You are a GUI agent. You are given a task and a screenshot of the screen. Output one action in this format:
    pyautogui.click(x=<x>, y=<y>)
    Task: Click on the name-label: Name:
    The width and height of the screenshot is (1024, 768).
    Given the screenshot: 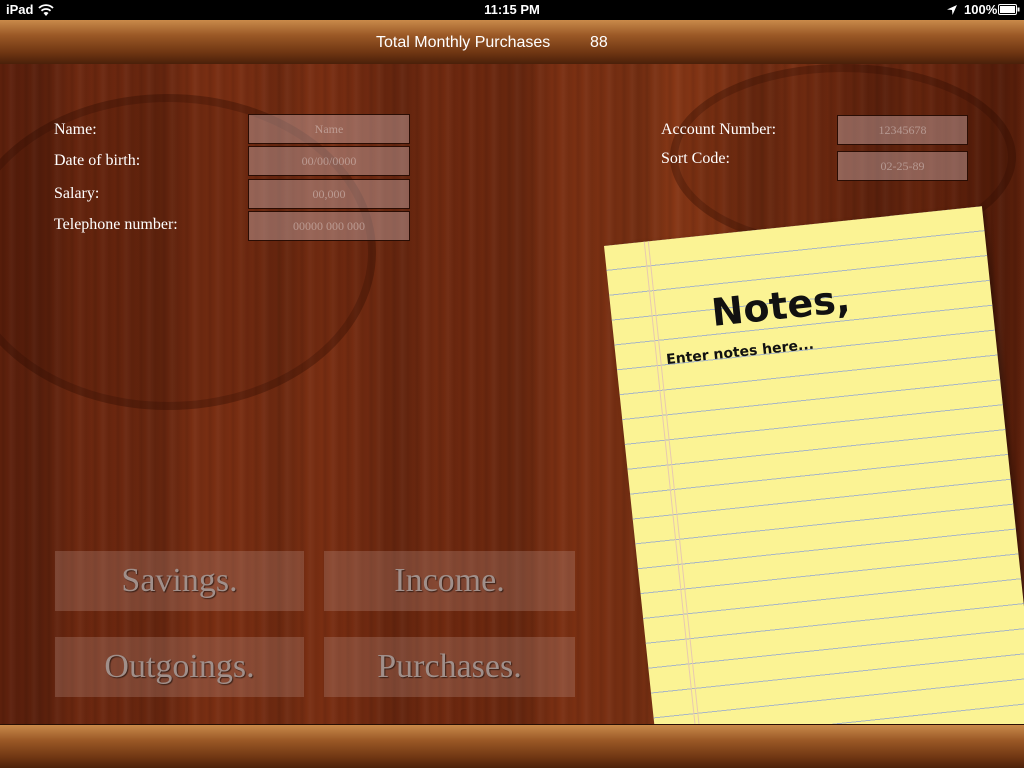 What is the action you would take?
    pyautogui.click(x=75, y=129)
    